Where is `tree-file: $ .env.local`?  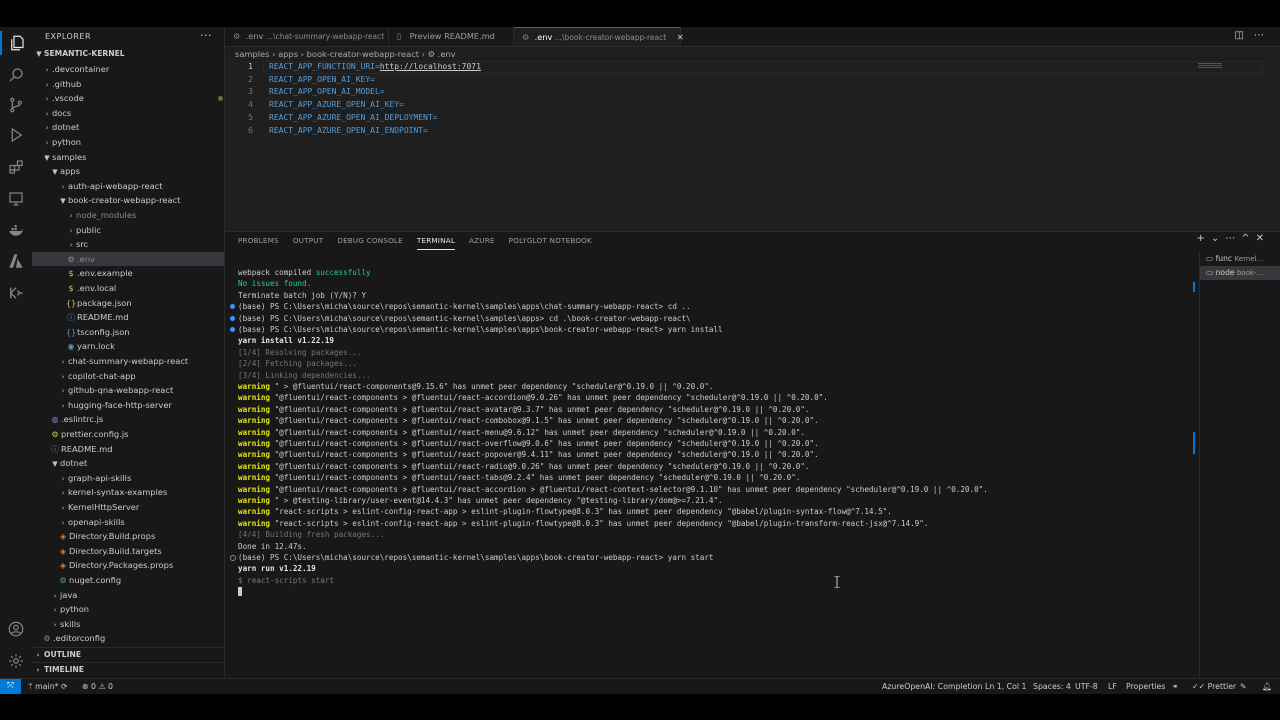
tree-file: $ .env.local is located at coordinates (128, 288).